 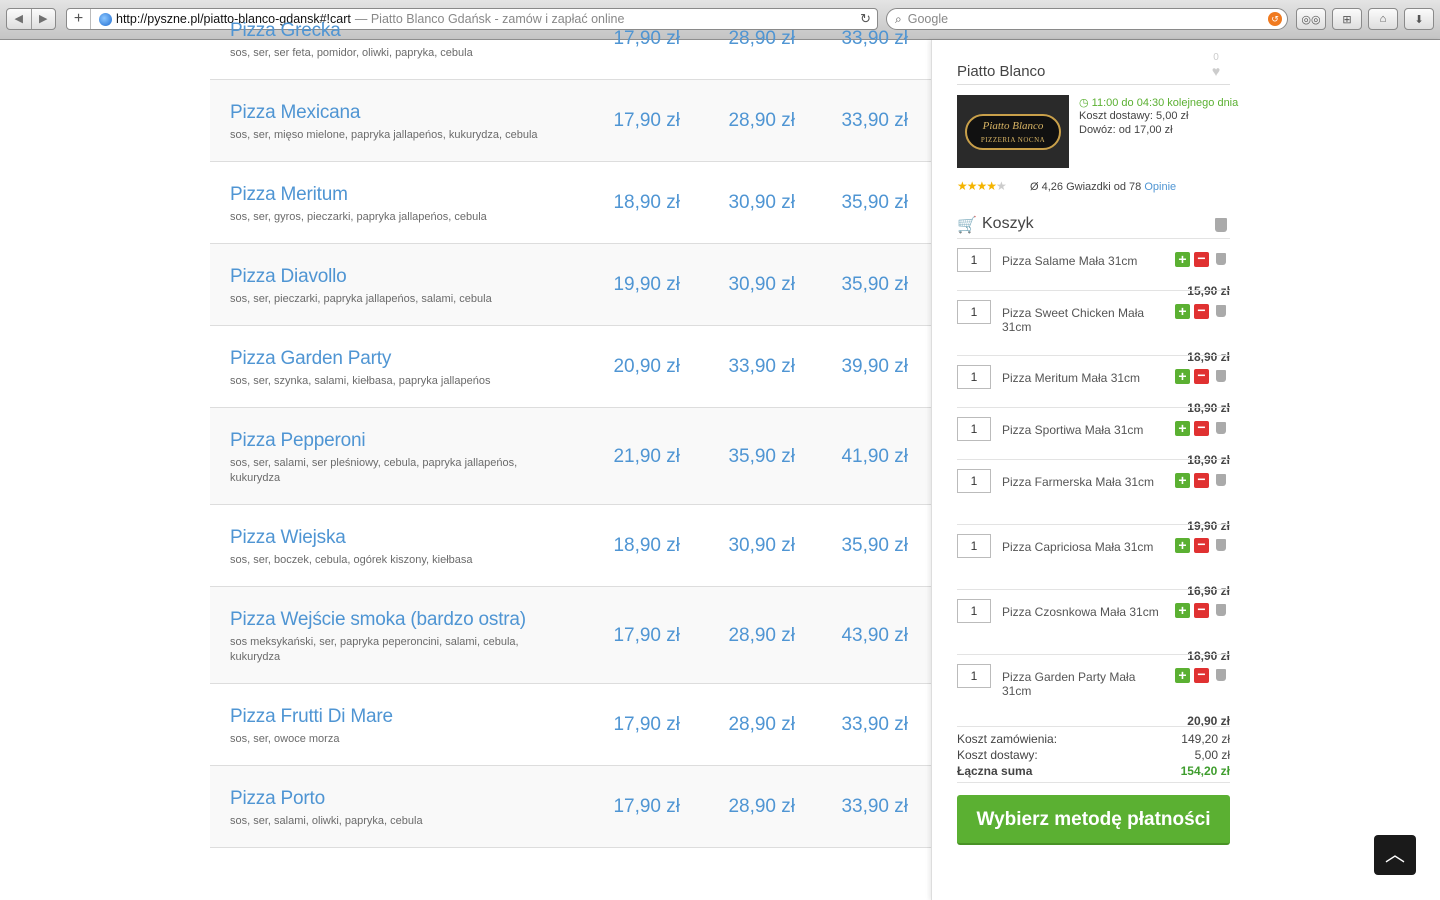 What do you see at coordinates (863, 457) in the screenshot?
I see `price-large-button: 41,90 zł` at bounding box center [863, 457].